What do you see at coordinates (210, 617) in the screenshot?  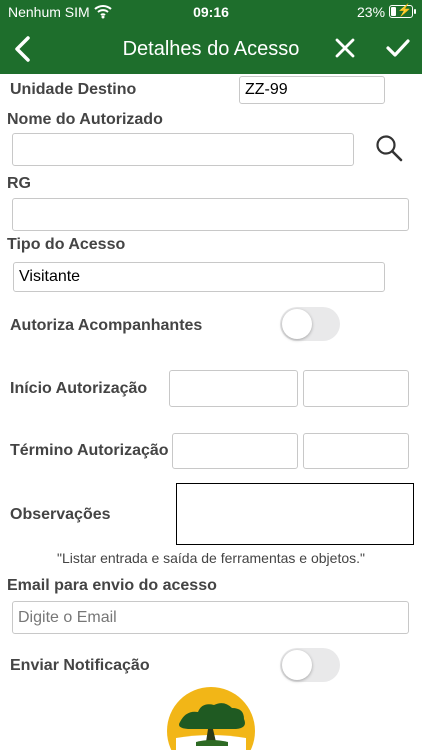 I see `email-input: Digite o Email` at bounding box center [210, 617].